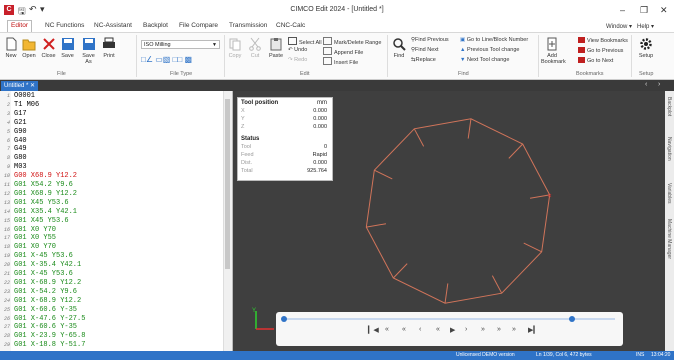 The image size is (674, 360). What do you see at coordinates (600, 50) in the screenshot?
I see `goto-previous-bookmark-button: Go to Previous` at bounding box center [600, 50].